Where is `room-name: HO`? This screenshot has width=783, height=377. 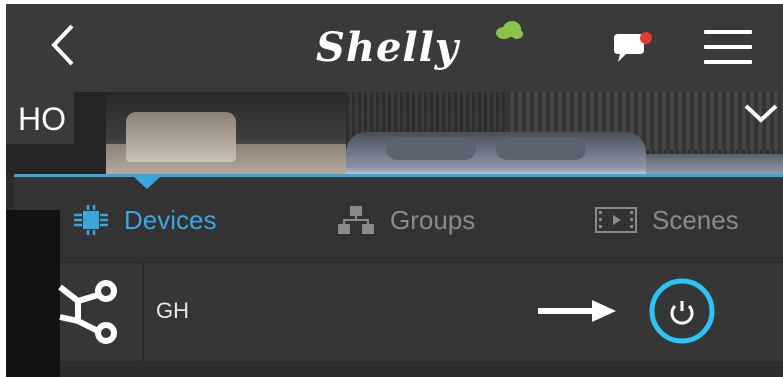
room-name: HO is located at coordinates (40, 118).